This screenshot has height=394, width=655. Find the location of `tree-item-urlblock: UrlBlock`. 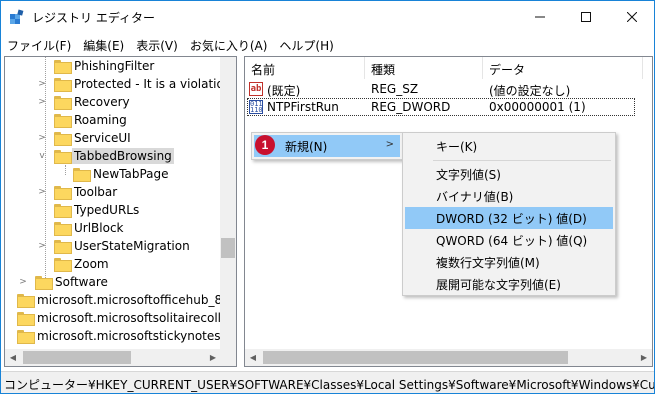

tree-item-urlblock: UrlBlock is located at coordinates (113, 228).